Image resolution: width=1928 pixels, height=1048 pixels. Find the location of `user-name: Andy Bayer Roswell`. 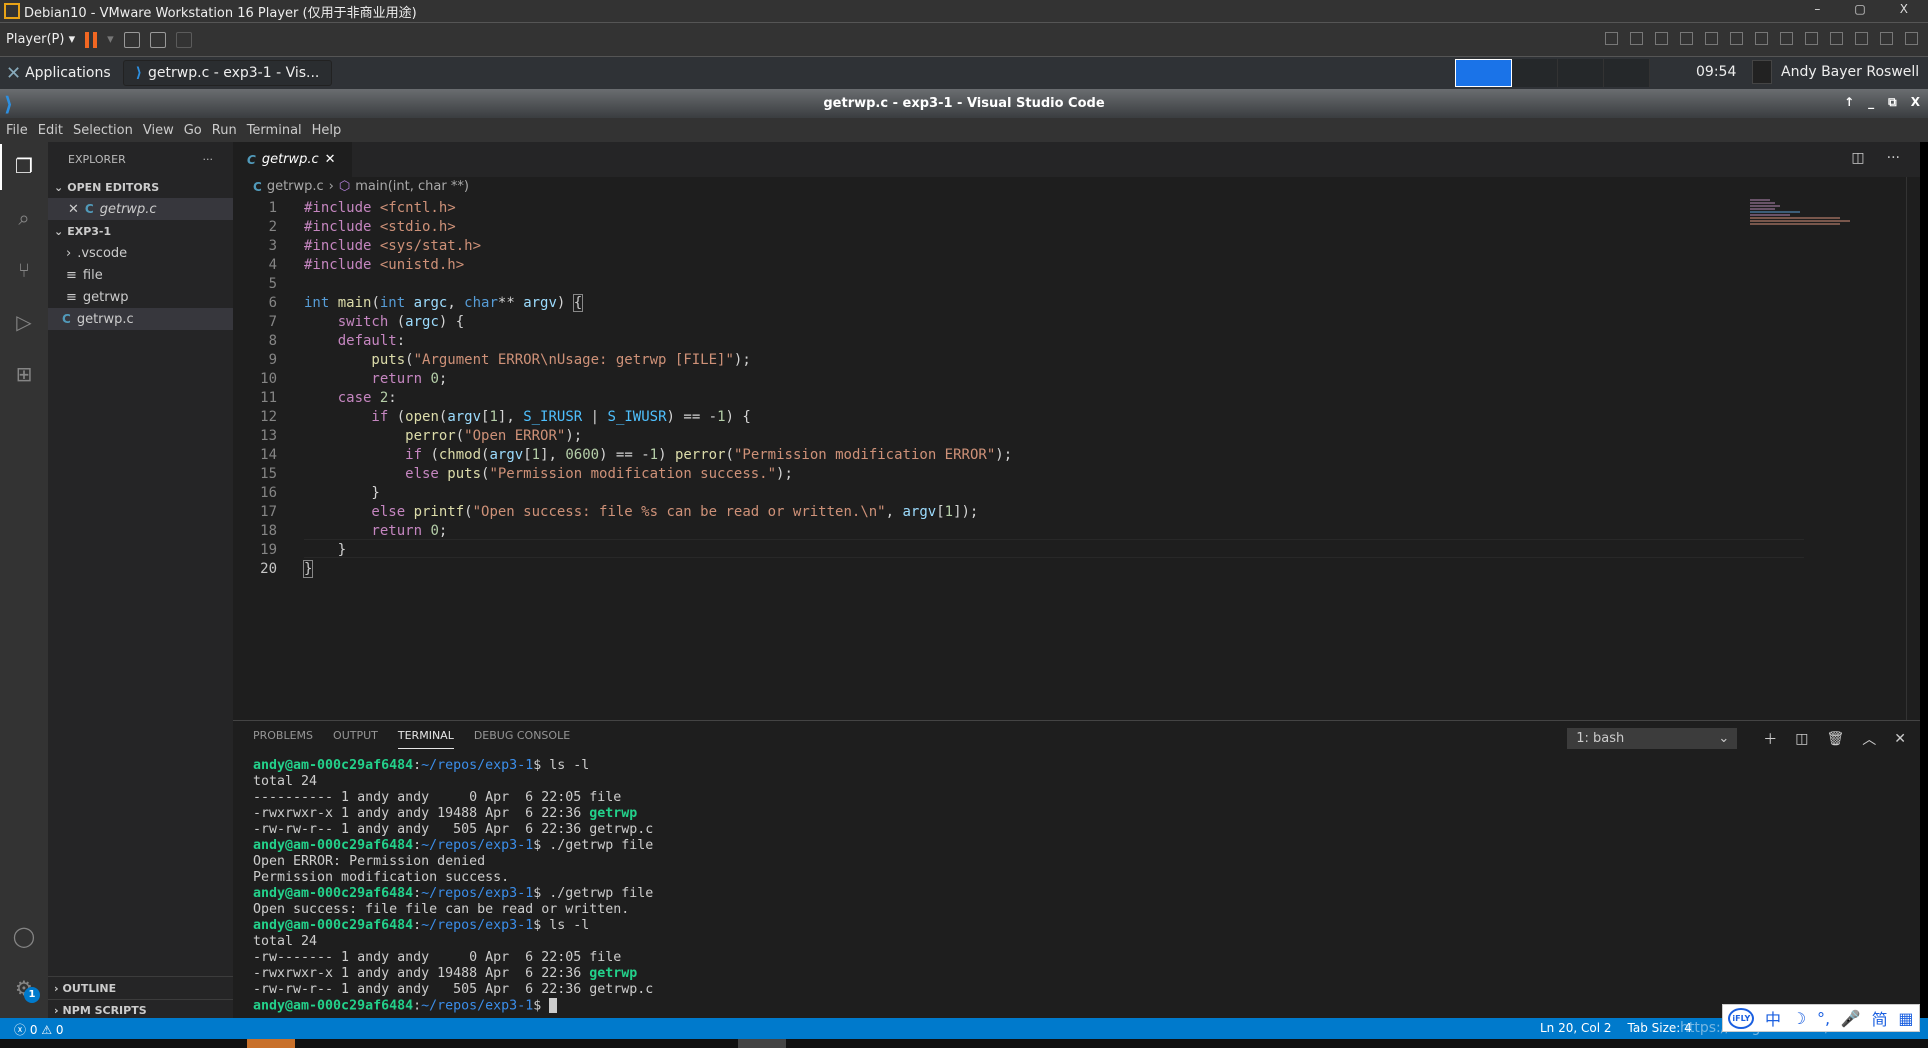

user-name: Andy Bayer Roswell is located at coordinates (1850, 72).